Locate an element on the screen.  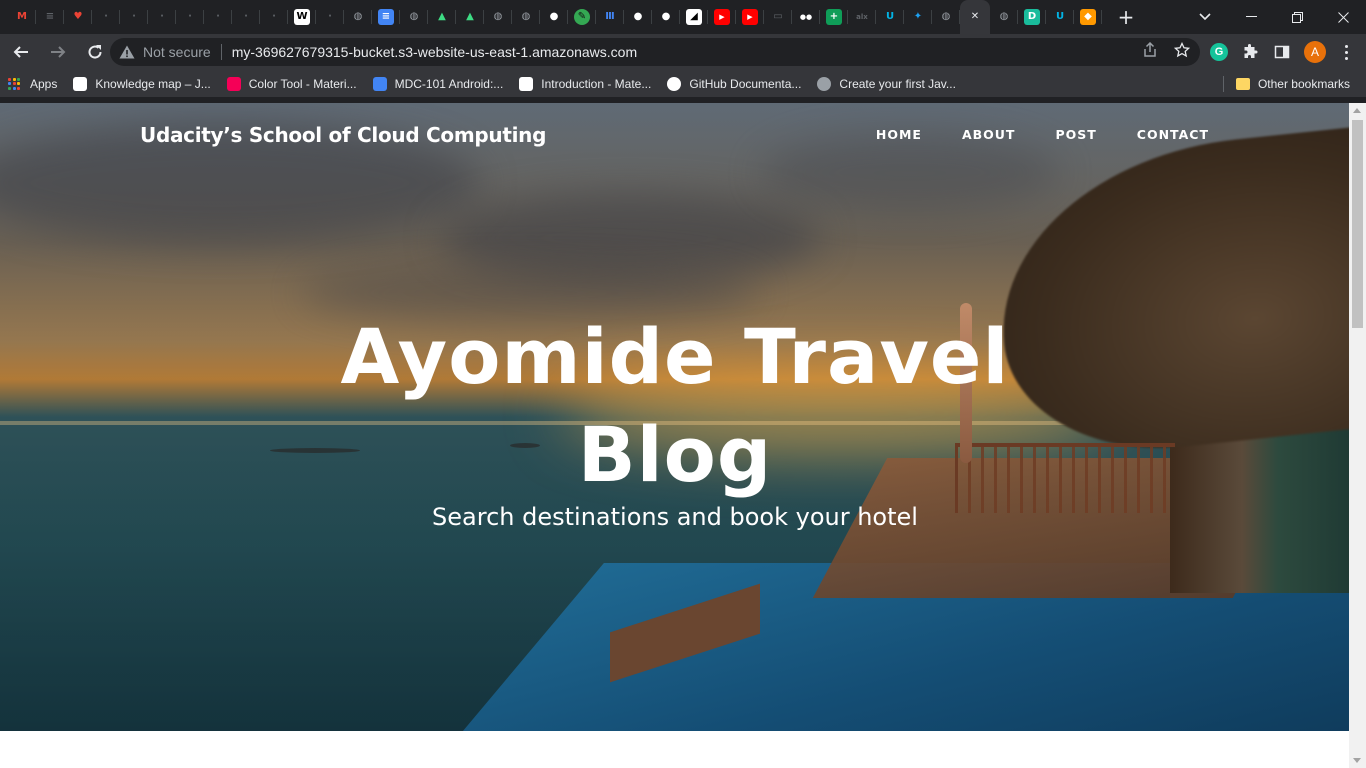
android-icon: ▲ is located at coordinates (442, 16).